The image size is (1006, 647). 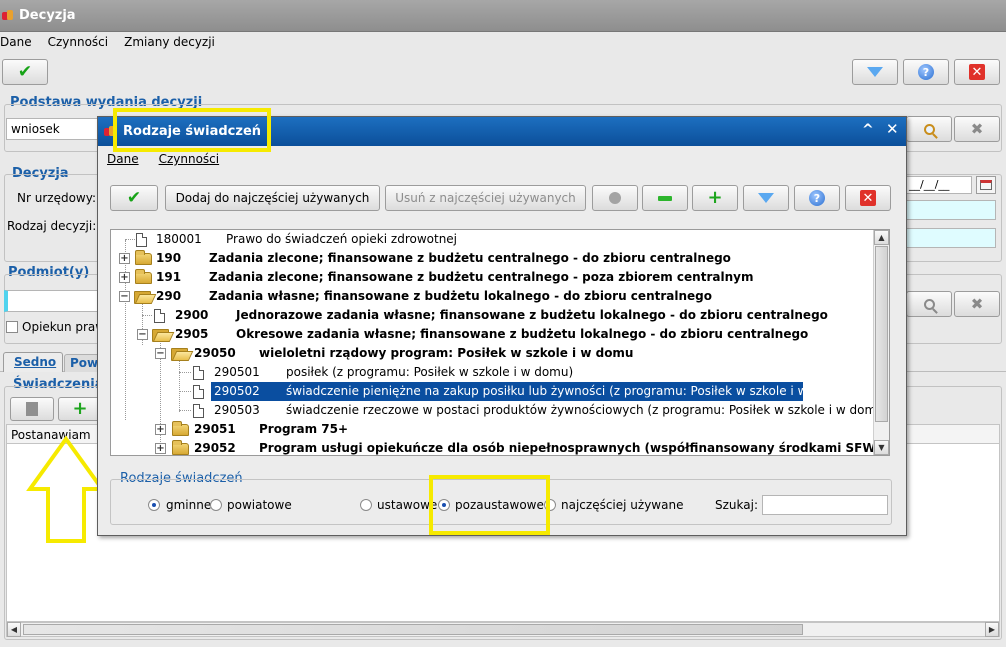 What do you see at coordinates (939, 185) in the screenshot?
I see `date-field: __/__/__` at bounding box center [939, 185].